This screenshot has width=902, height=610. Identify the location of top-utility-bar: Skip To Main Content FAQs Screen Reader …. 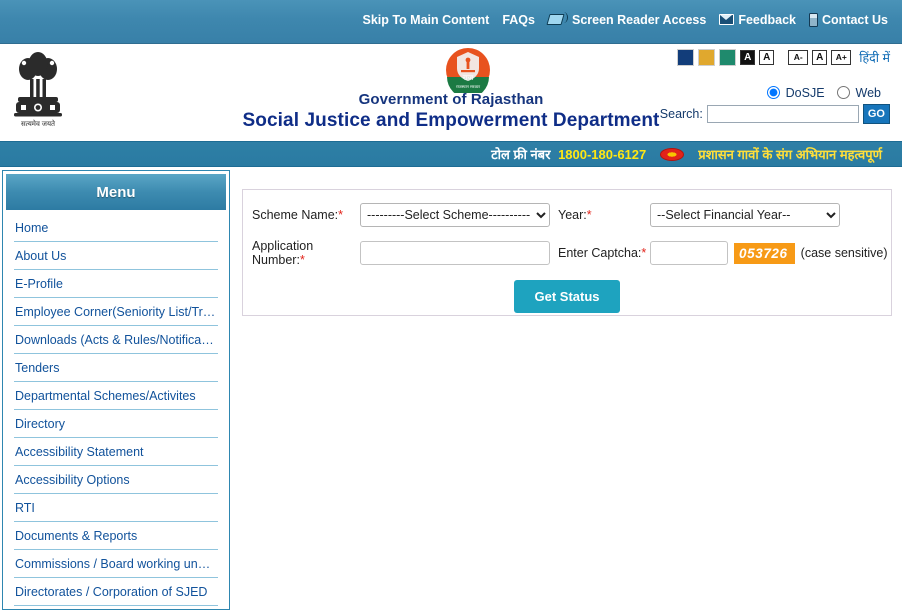
(451, 22).